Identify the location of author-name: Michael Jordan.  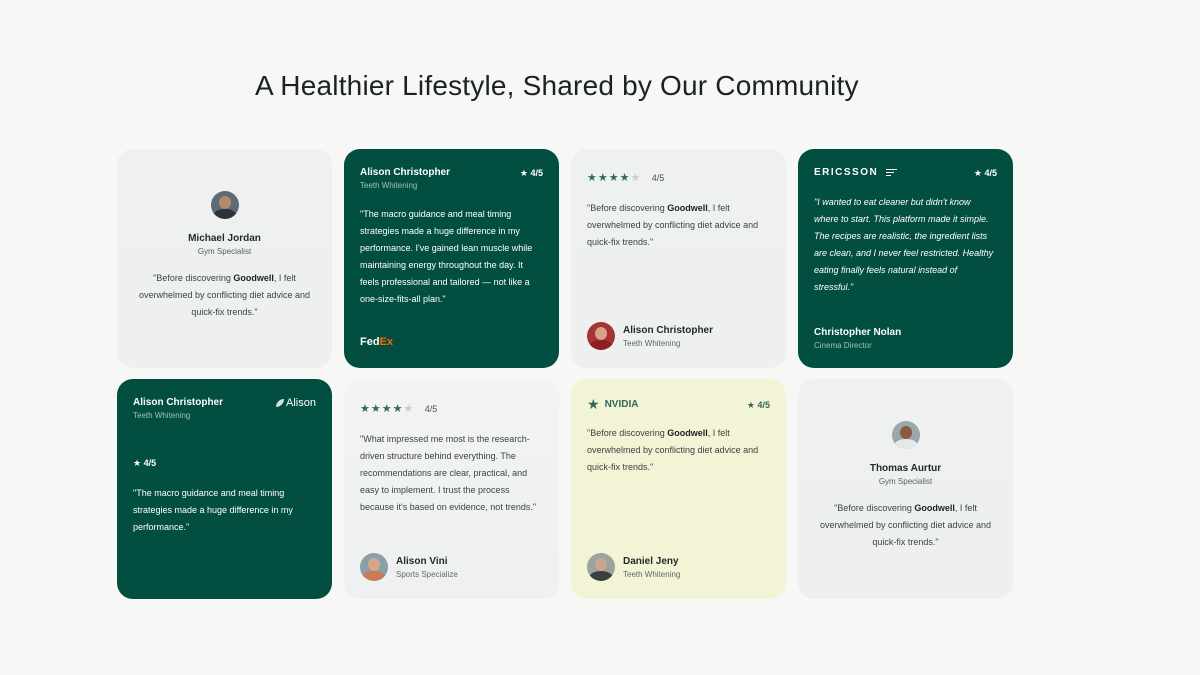
(224, 238).